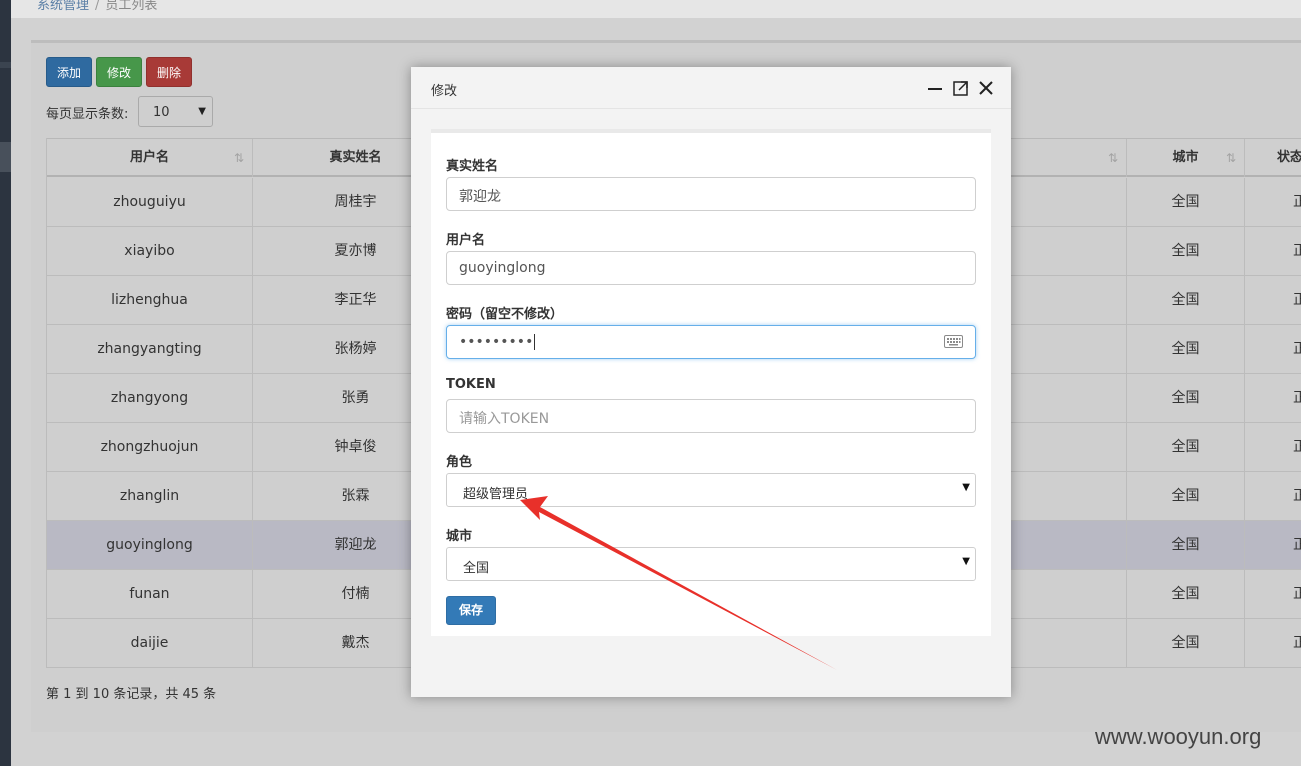  I want to click on column-header-label: 状态, so click(1289, 157).